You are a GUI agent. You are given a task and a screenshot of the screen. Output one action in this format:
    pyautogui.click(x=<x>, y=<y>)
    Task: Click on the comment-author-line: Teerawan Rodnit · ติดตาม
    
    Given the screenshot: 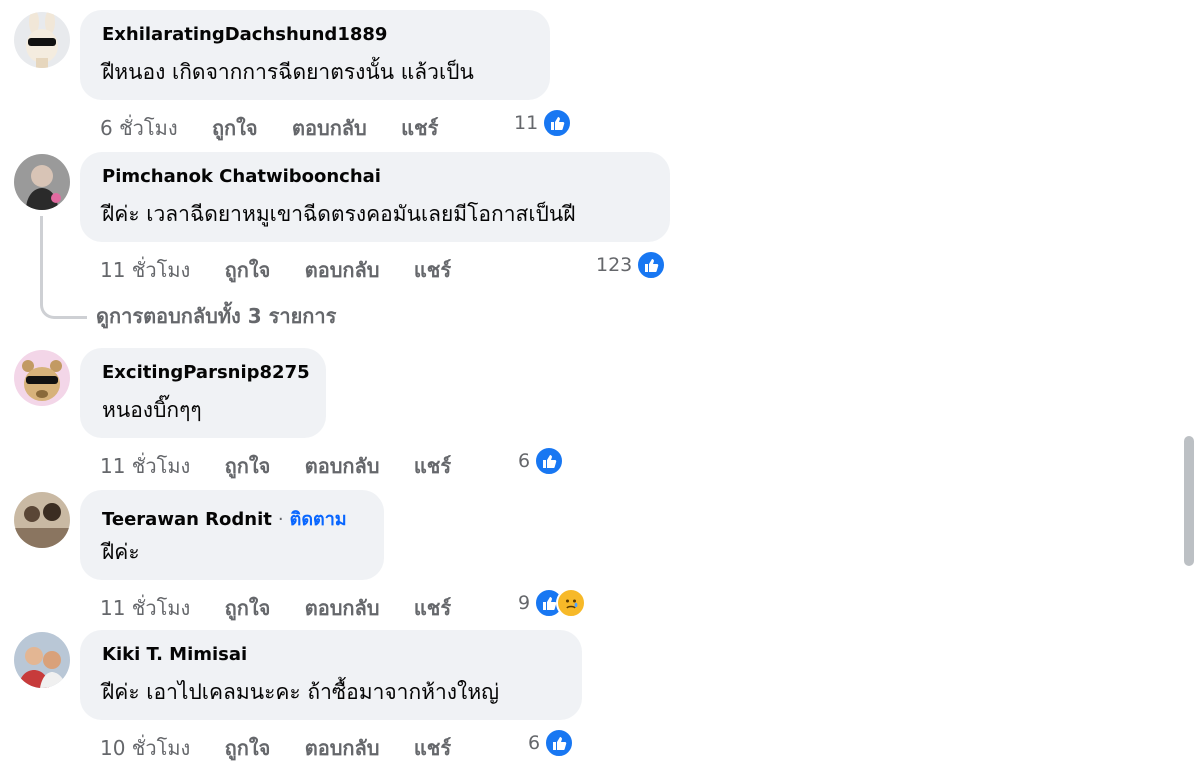 What is the action you would take?
    pyautogui.click(x=224, y=518)
    